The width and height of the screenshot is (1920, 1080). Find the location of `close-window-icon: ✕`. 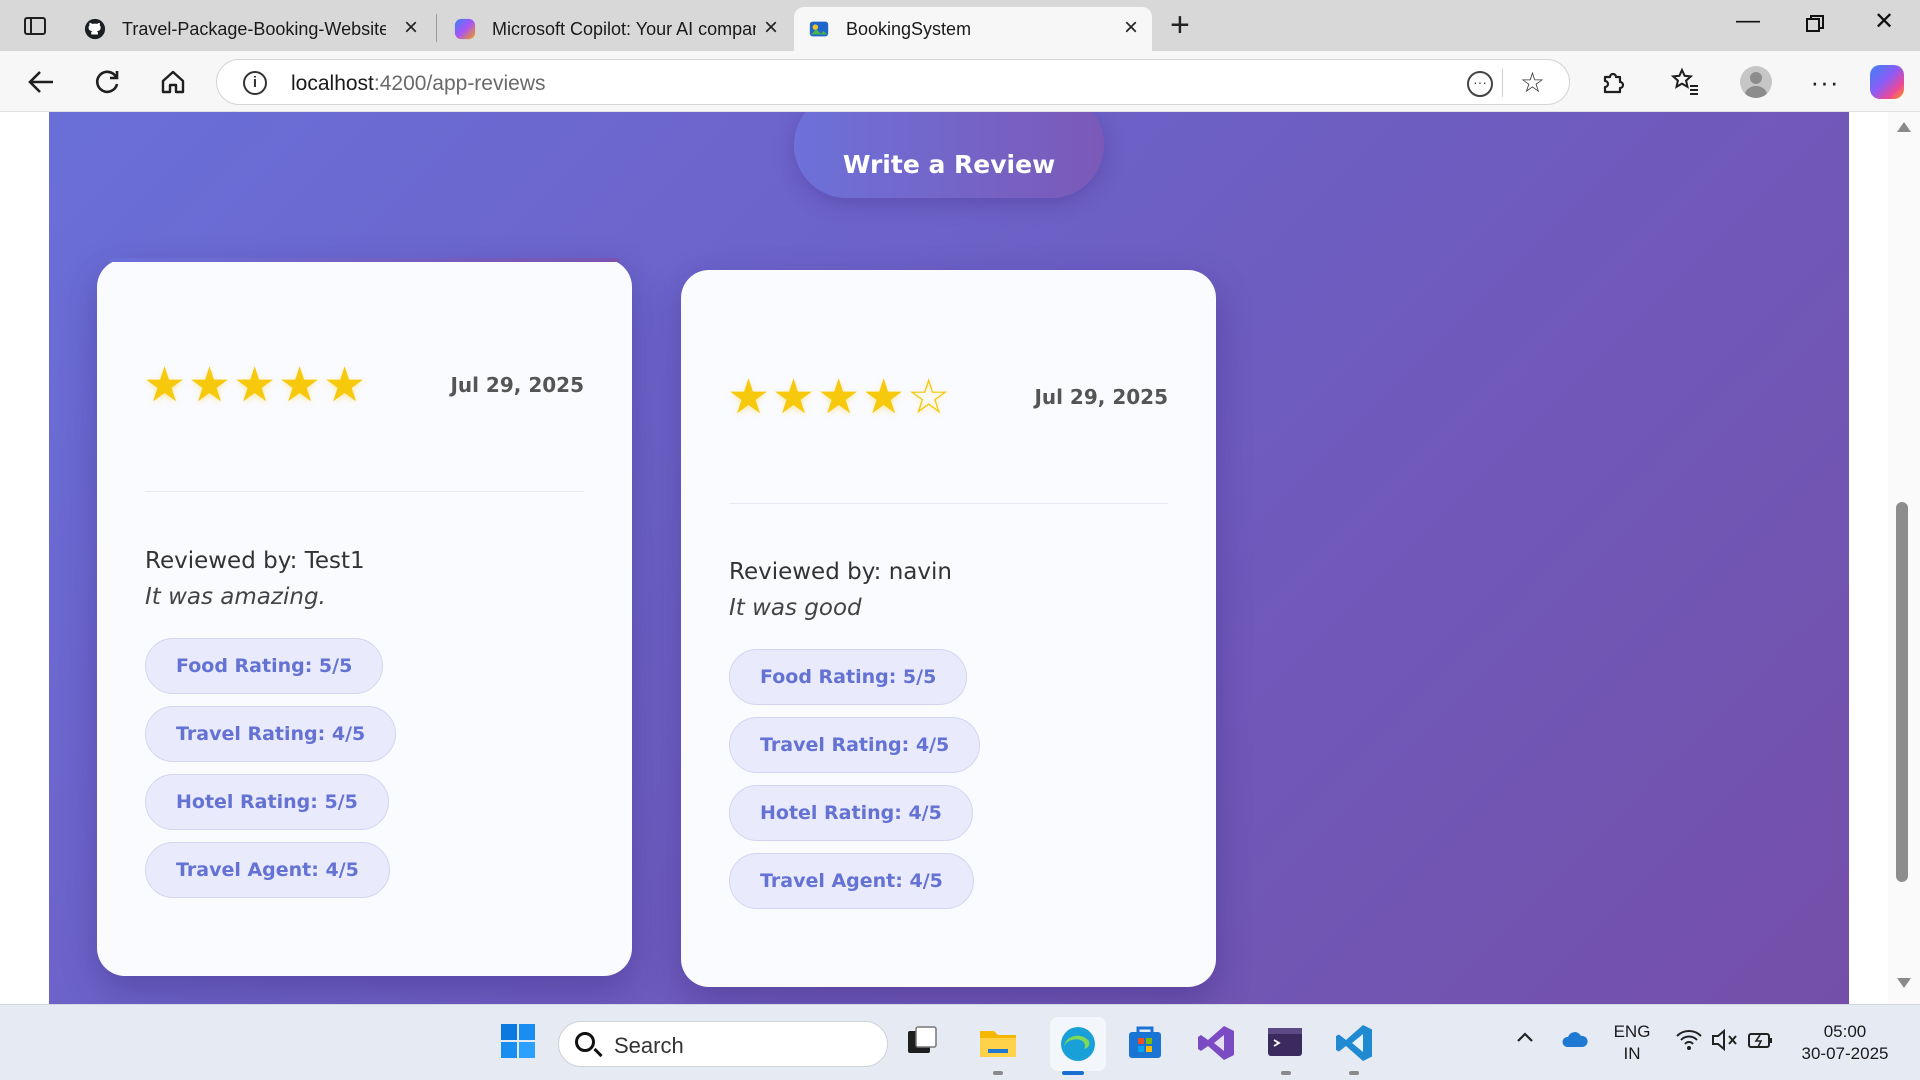

close-window-icon: ✕ is located at coordinates (1884, 21).